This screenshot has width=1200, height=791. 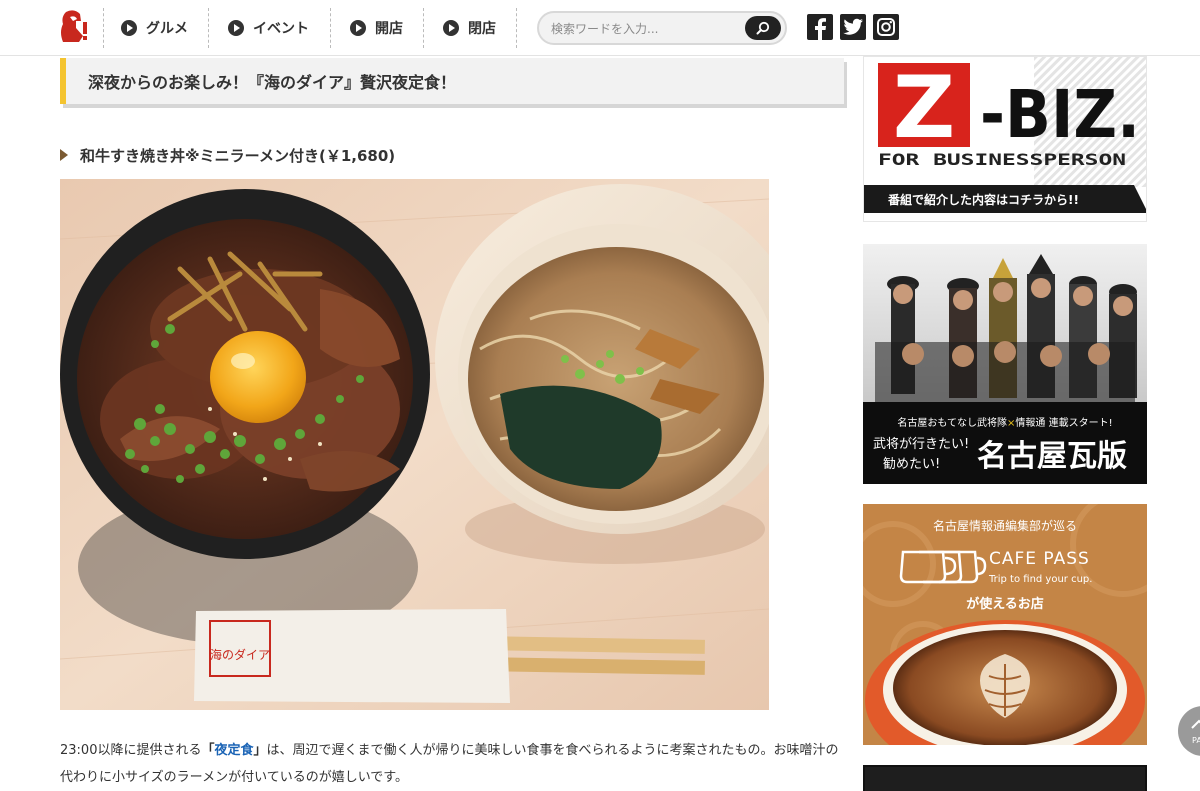 I want to click on search-icon, so click(x=763, y=28).